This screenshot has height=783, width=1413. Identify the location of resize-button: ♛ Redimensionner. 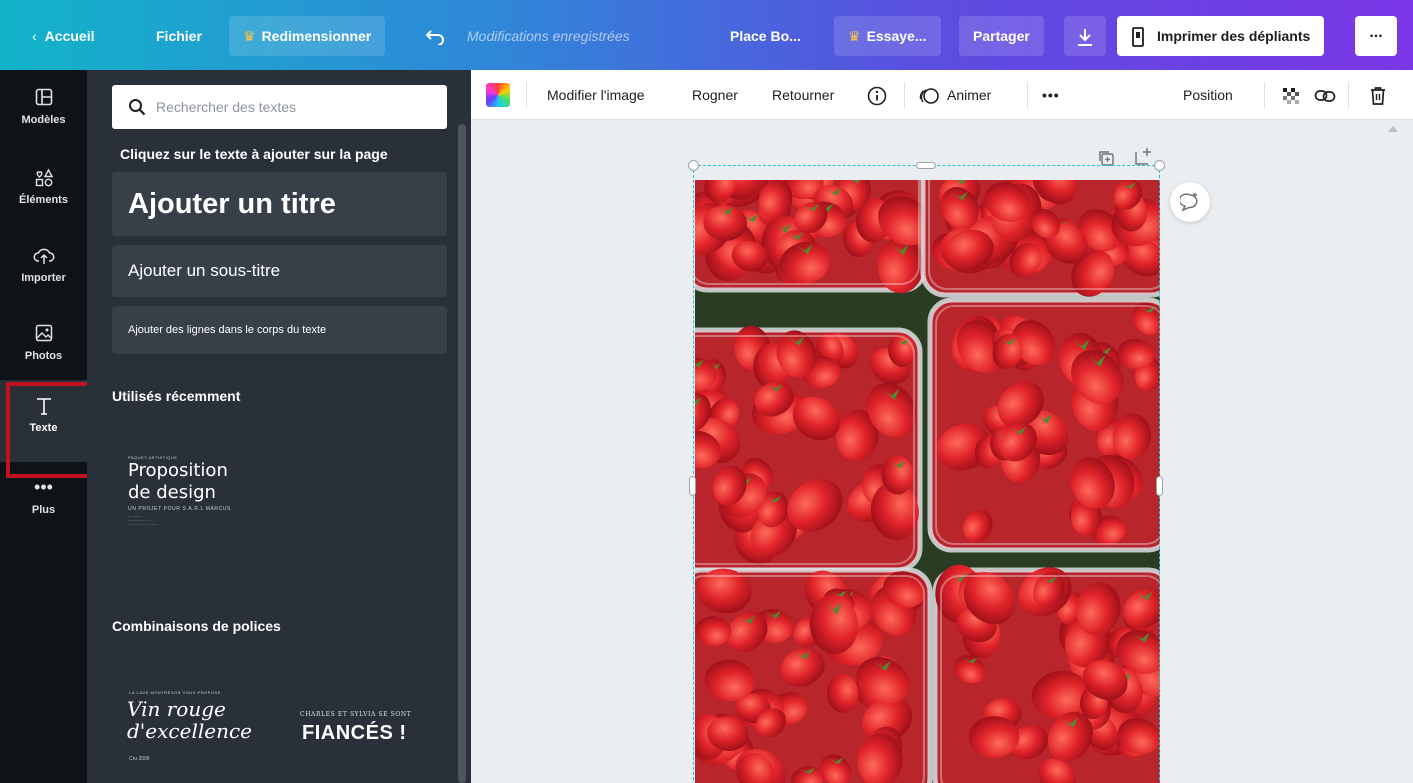
(307, 36).